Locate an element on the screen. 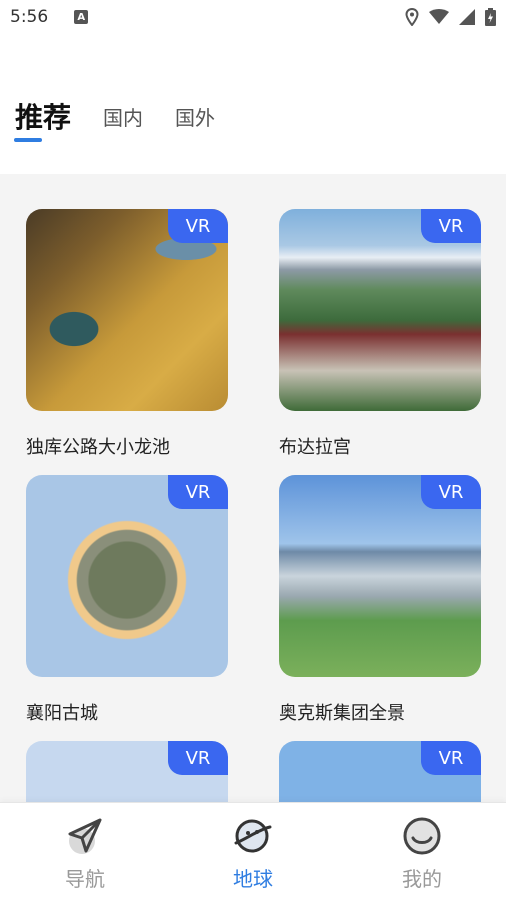  tab-recommended: 推荐 is located at coordinates (43, 113).